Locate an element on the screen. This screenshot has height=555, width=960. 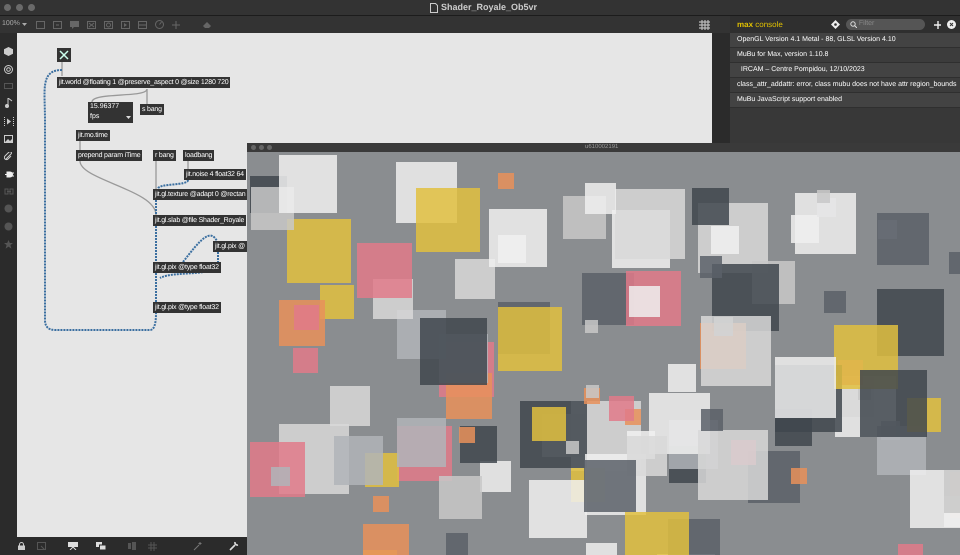
close-icon is located at coordinates (951, 24).